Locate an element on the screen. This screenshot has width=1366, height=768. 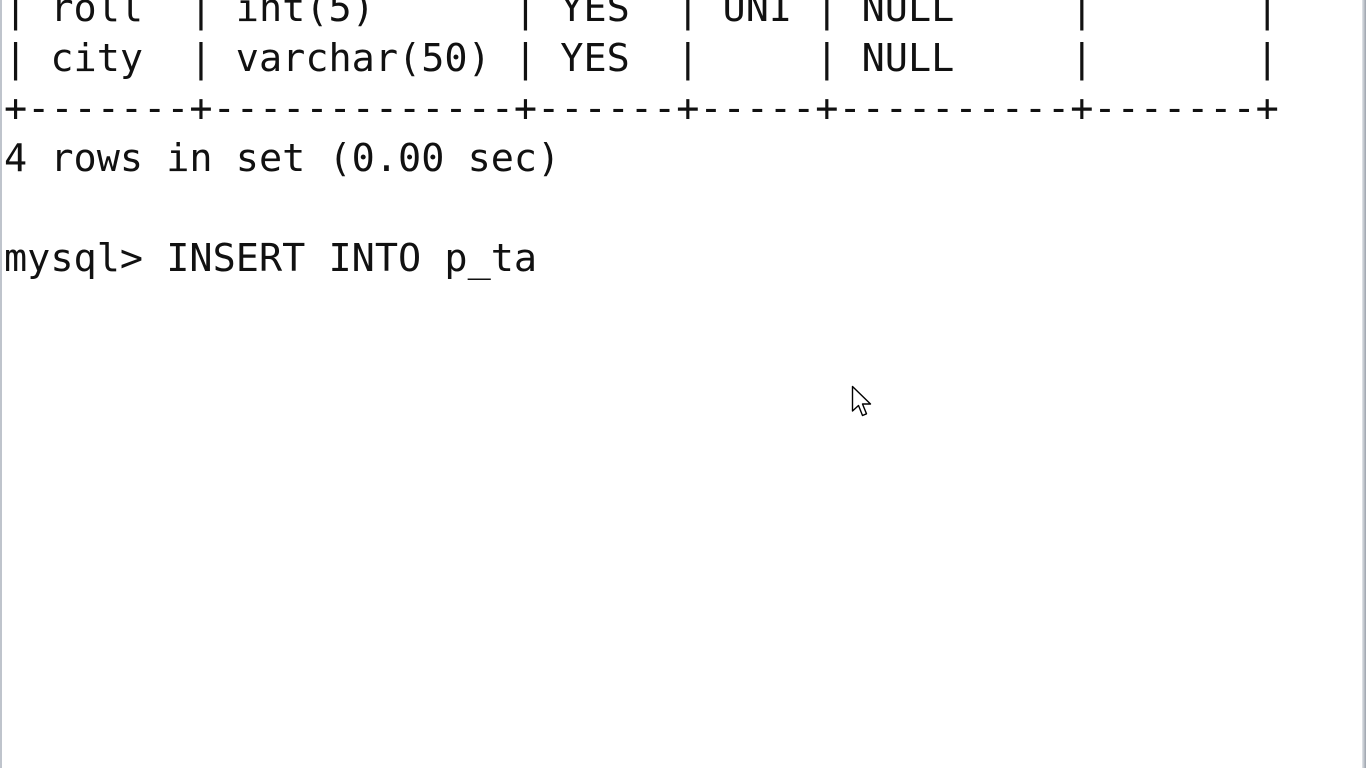
table-row-roll: | roll | int(5) | YES | UNI | NULL | | is located at coordinates (641, 15).